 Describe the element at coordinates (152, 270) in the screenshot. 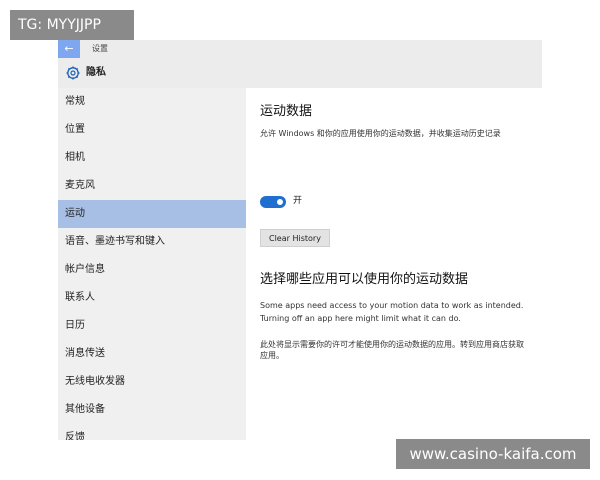

I see `sidebar-item-account-info: 帐户信息` at that location.